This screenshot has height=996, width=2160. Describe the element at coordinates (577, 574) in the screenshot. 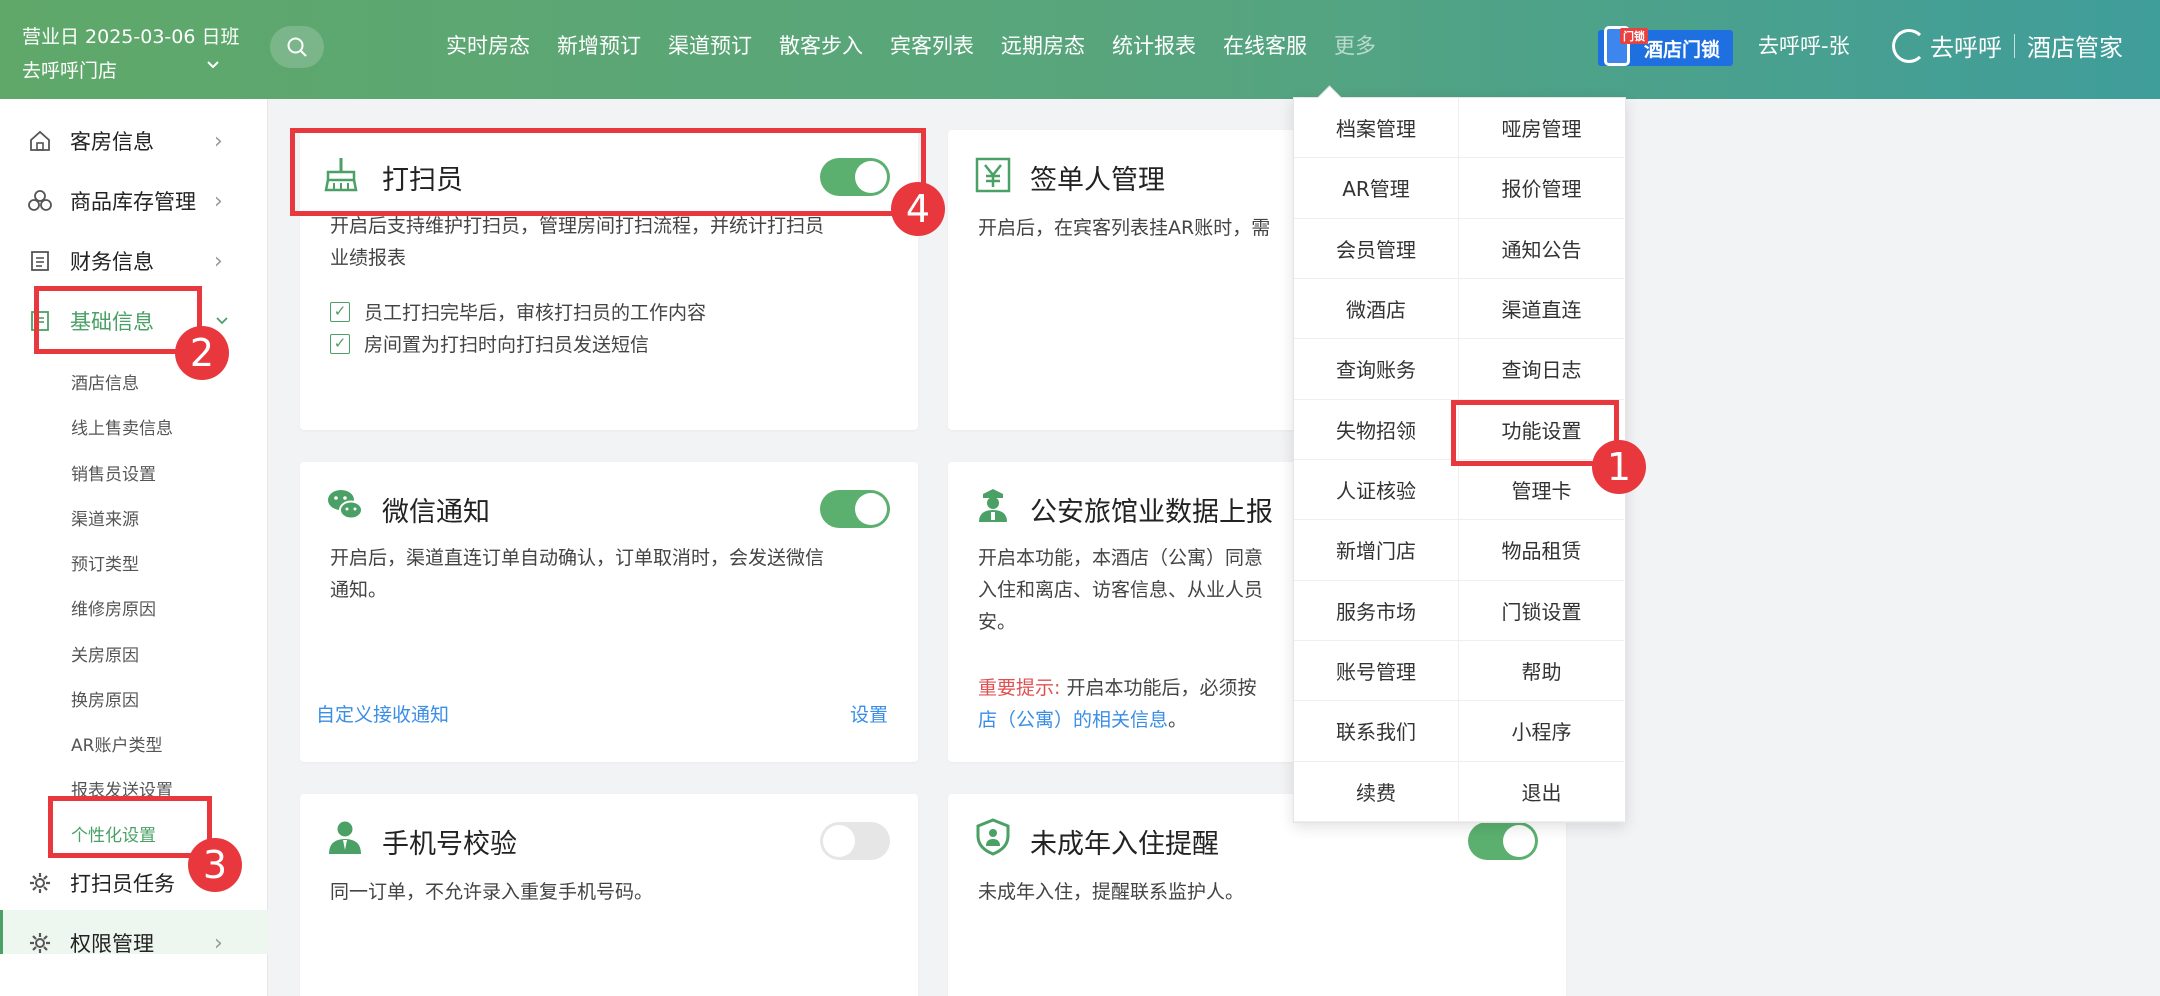

I see `card-description: 开启后，渠道直连订单自动确认，订单取消时，会发送微信 通知。` at that location.